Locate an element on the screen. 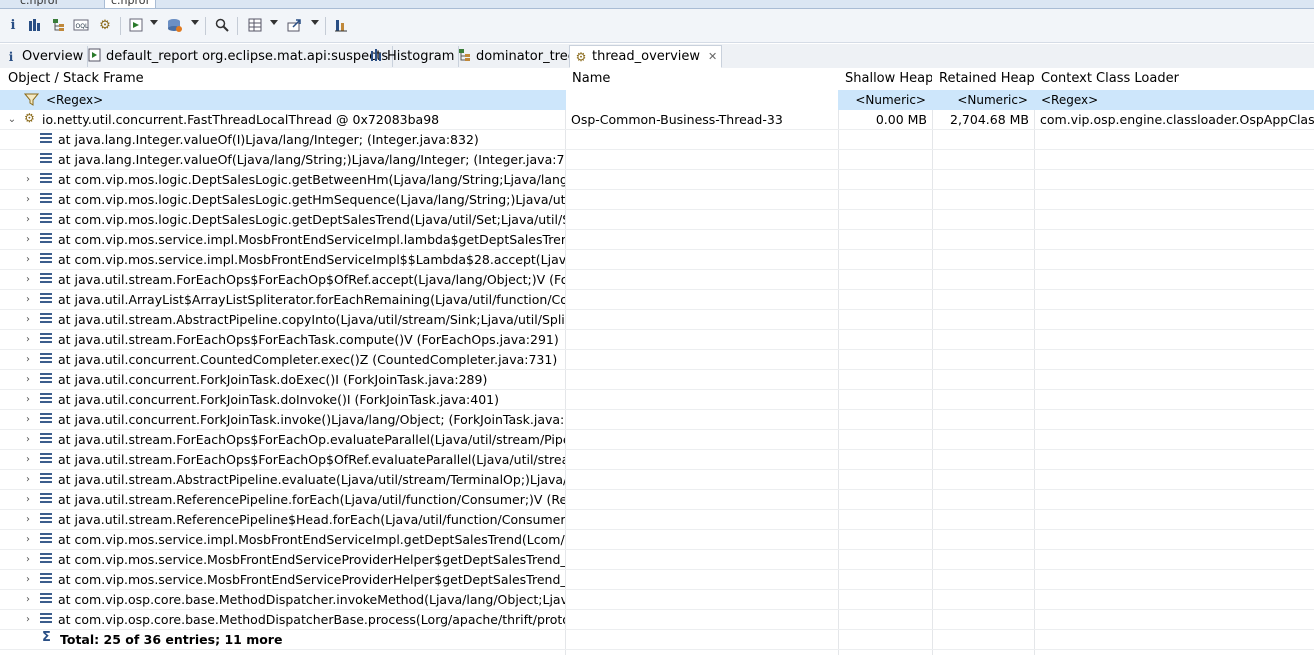 This screenshot has height=655, width=1314. oql-icon: OQL is located at coordinates (81, 25).